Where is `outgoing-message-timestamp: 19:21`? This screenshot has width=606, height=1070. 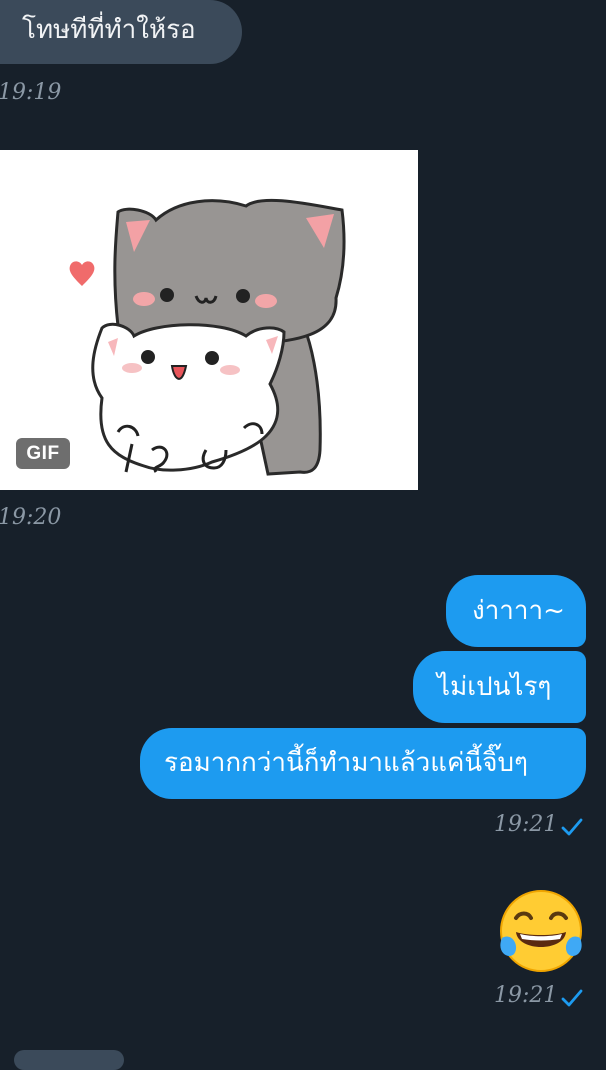 outgoing-message-timestamp: 19:21 is located at coordinates (526, 824).